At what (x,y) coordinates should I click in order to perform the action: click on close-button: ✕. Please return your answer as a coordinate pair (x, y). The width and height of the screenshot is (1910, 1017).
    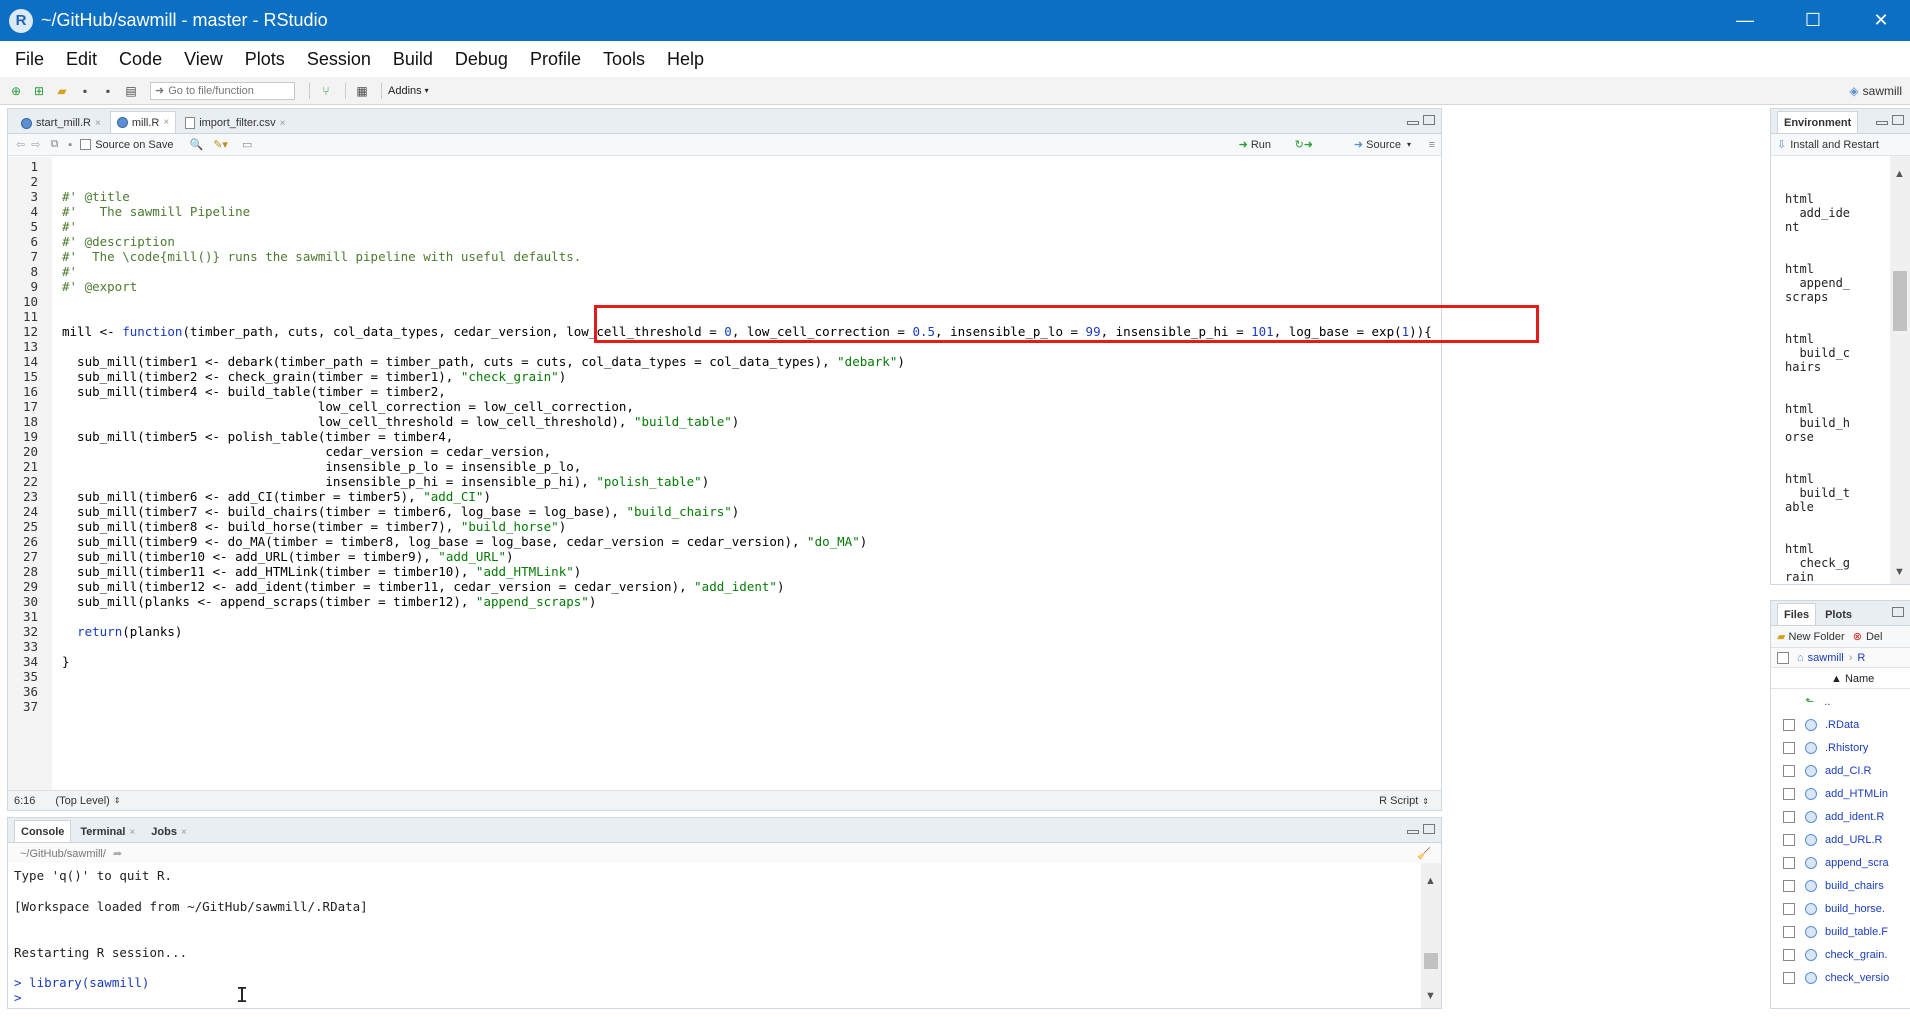
    Looking at the image, I should click on (1881, 20).